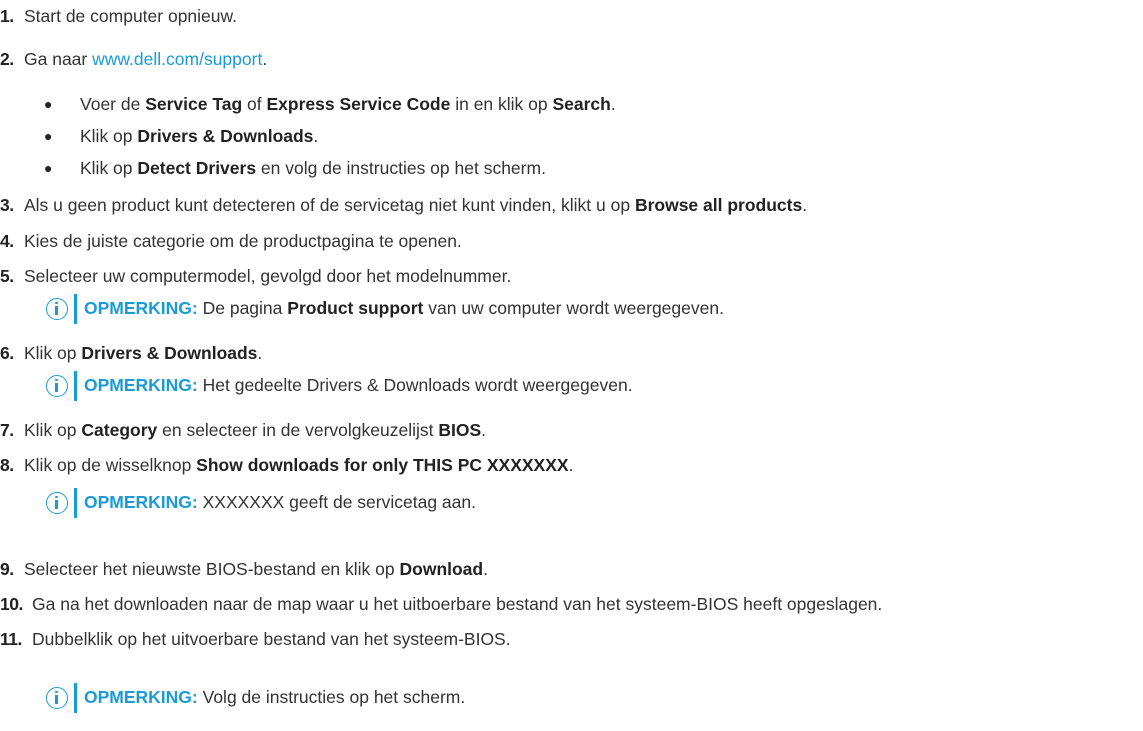 The height and width of the screenshot is (731, 1143). What do you see at coordinates (11, 604) in the screenshot?
I see `step-number: 10.` at bounding box center [11, 604].